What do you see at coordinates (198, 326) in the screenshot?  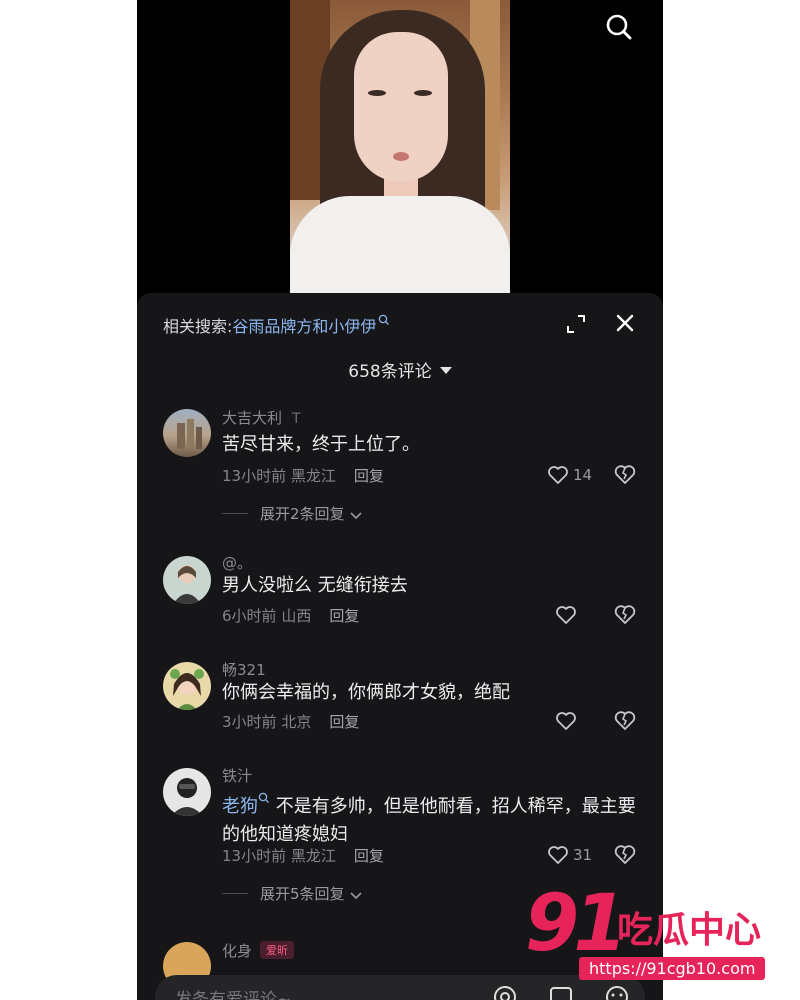 I see `related-search-label: 相关搜索:` at bounding box center [198, 326].